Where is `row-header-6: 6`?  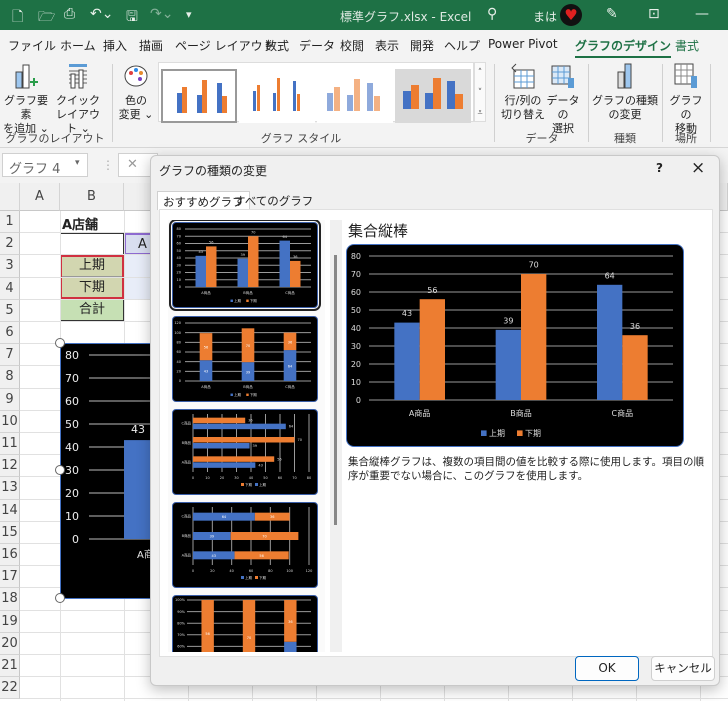 row-header-6: 6 is located at coordinates (10, 333).